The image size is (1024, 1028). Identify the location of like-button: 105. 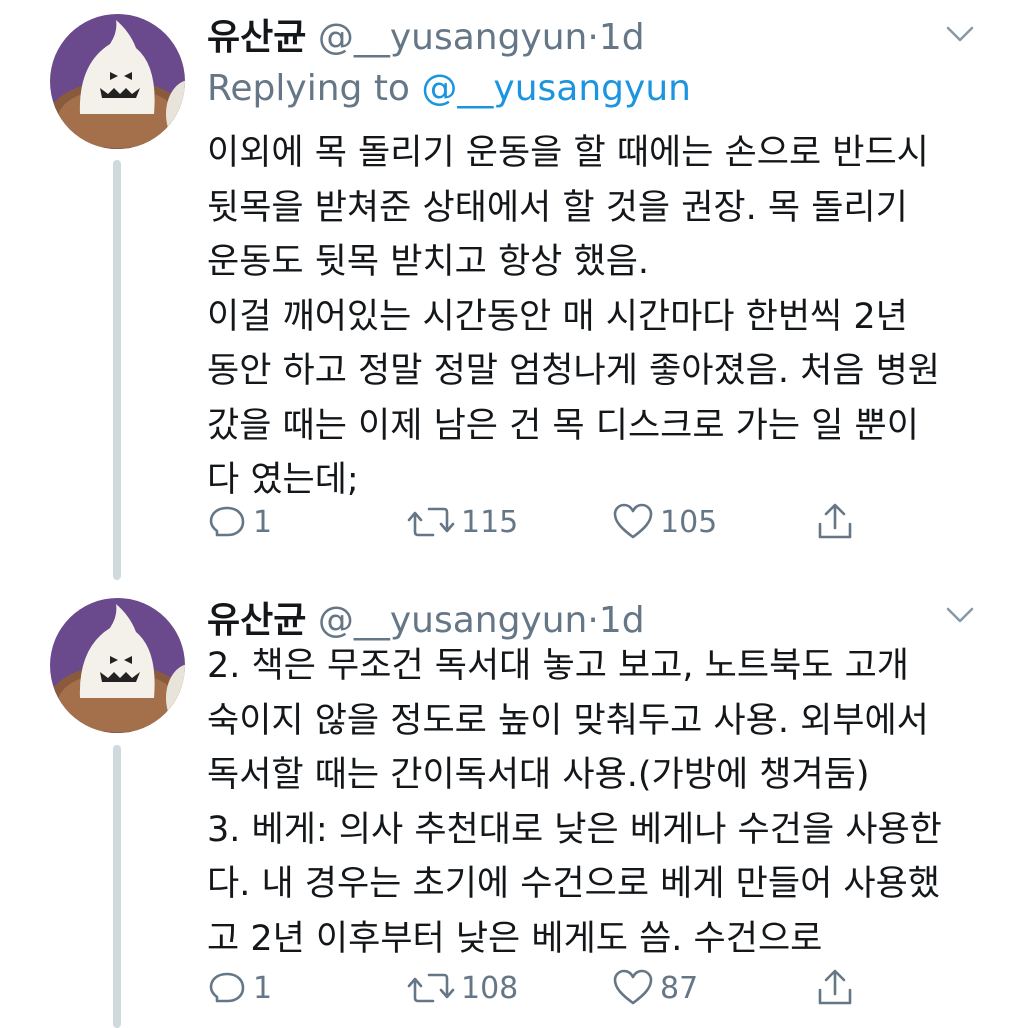
(664, 522).